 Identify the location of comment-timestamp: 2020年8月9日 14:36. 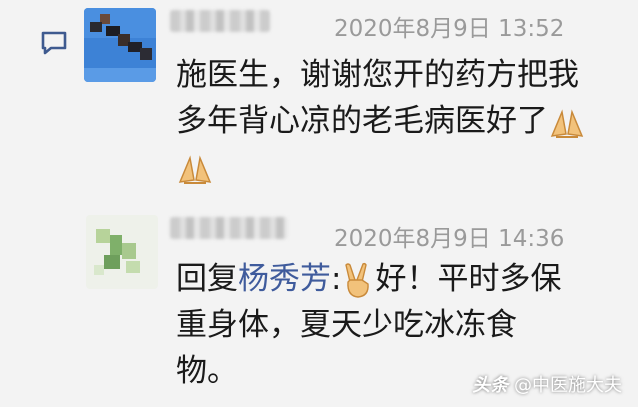
(449, 239).